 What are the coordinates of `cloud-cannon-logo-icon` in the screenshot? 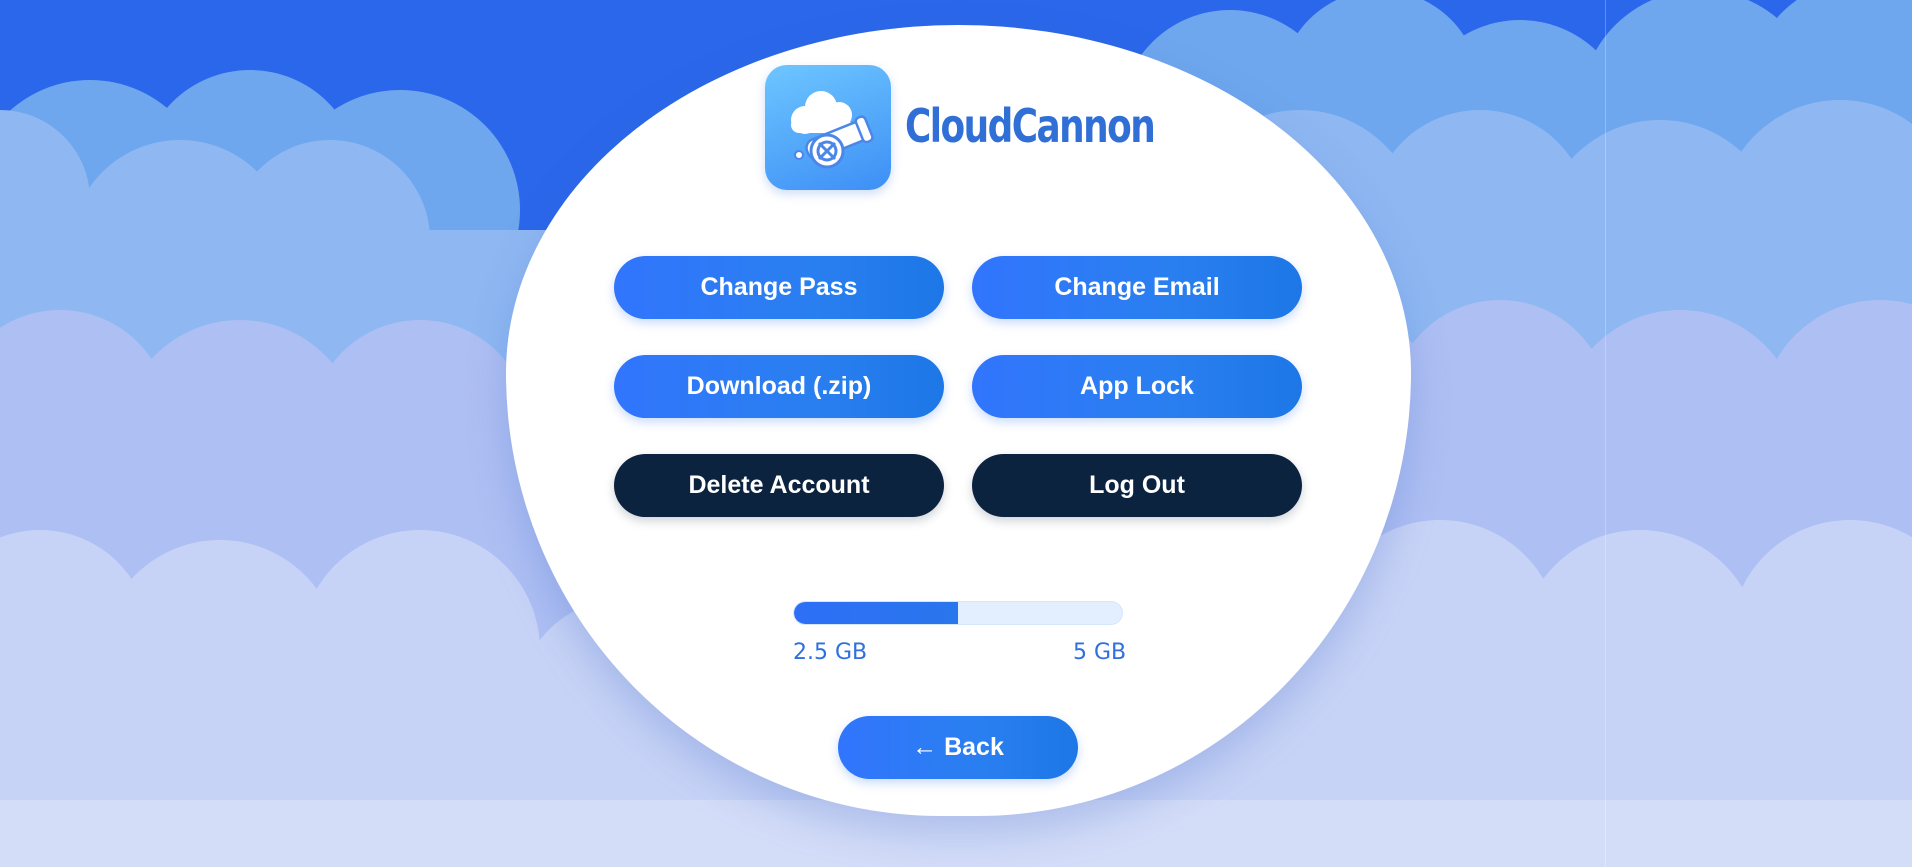 It's located at (828, 127).